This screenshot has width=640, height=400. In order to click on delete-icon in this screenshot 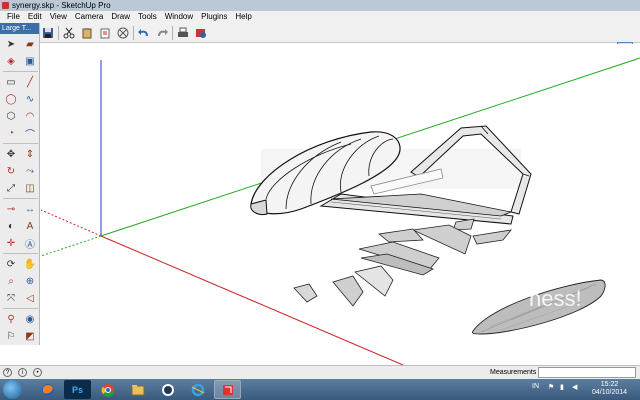, I will do `click(123, 33)`.